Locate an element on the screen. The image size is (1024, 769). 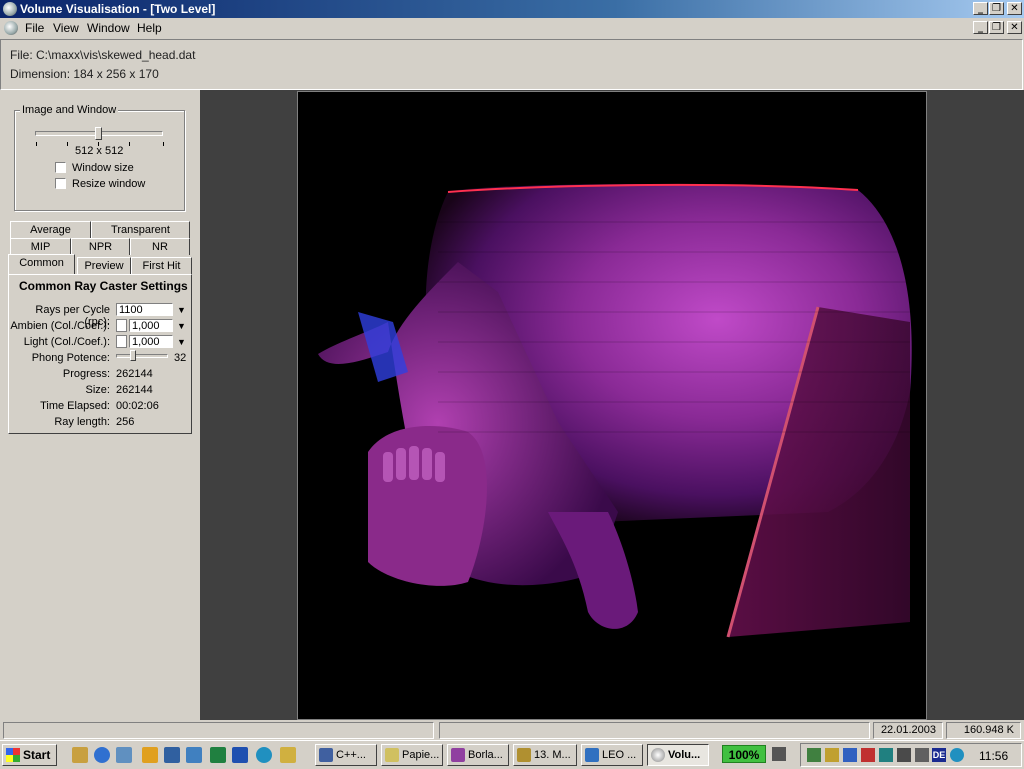
time-elapsed-value: 00:02:06 is located at coordinates (137, 406).